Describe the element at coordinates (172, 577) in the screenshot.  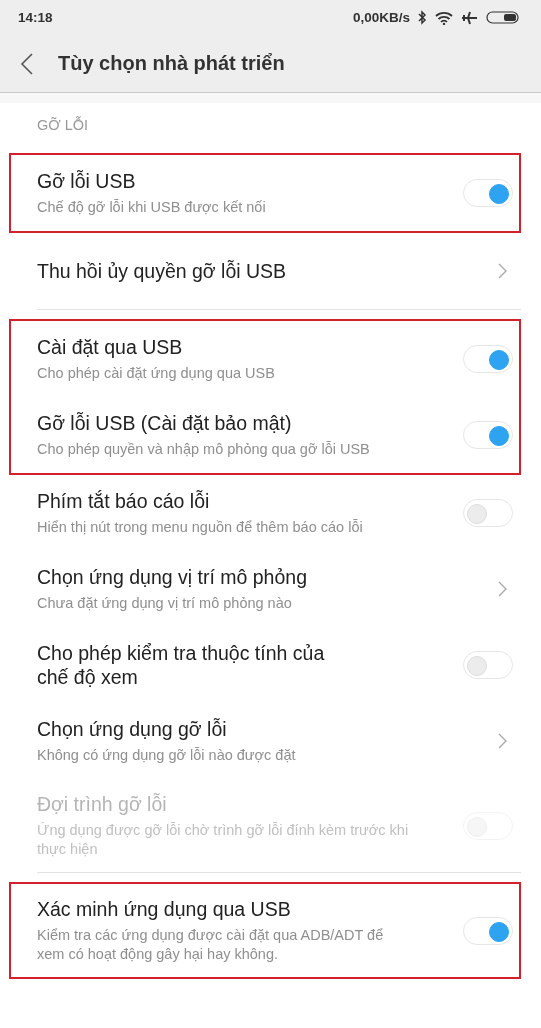
I see `setting-title: Chọn ứng dụng vị trí mô phỏng` at that location.